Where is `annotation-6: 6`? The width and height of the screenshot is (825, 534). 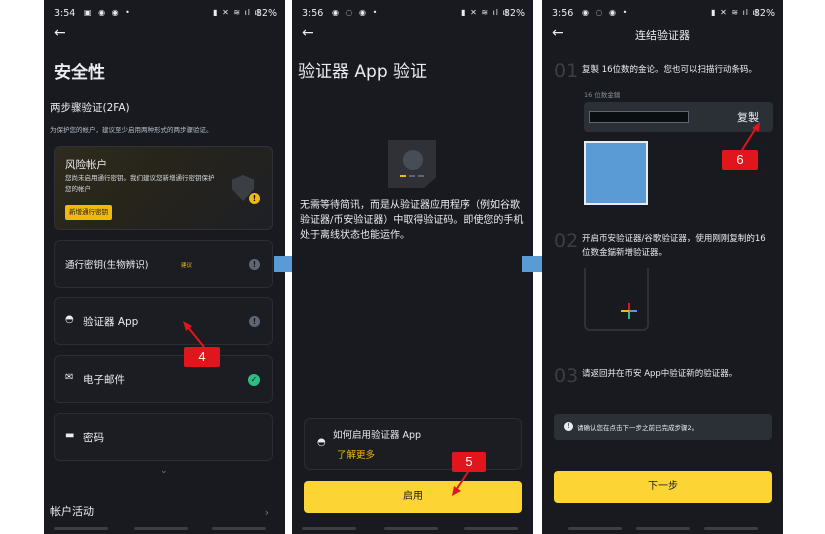
annotation-6: 6 is located at coordinates (740, 160).